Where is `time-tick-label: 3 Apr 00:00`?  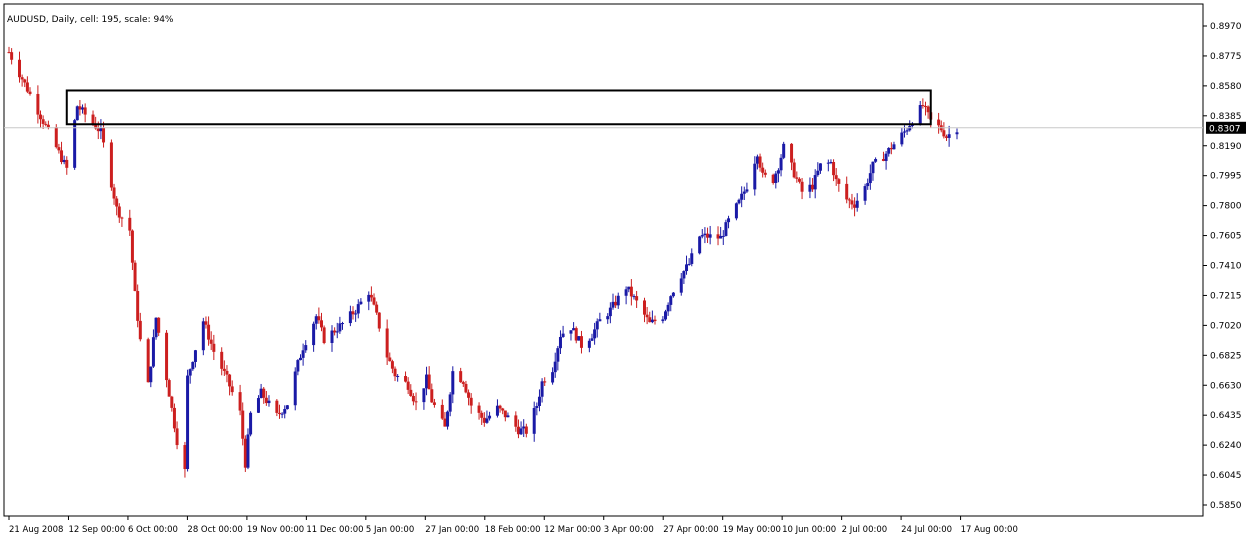 time-tick-label: 3 Apr 00:00 is located at coordinates (629, 530).